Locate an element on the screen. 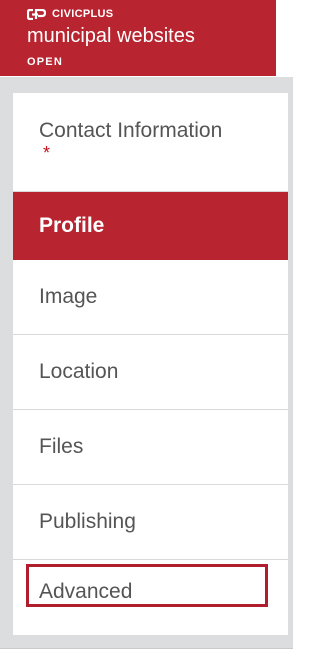 The height and width of the screenshot is (658, 320). nav-item-contact-information: Contact Information * is located at coordinates (150, 142).